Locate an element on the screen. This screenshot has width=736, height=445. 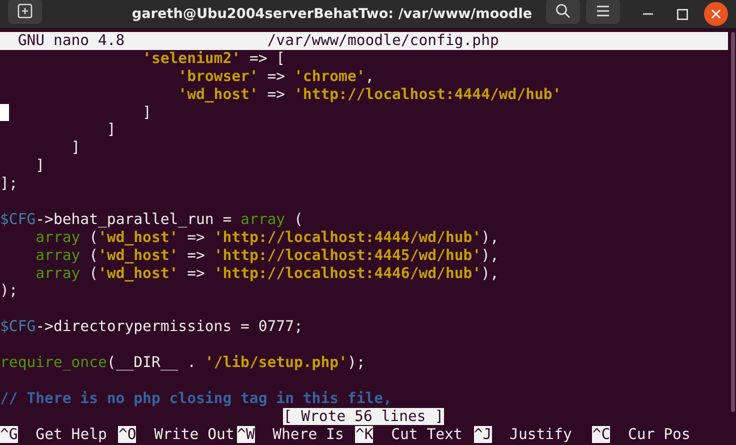
shortcut-label: Cur Pos is located at coordinates (659, 434).